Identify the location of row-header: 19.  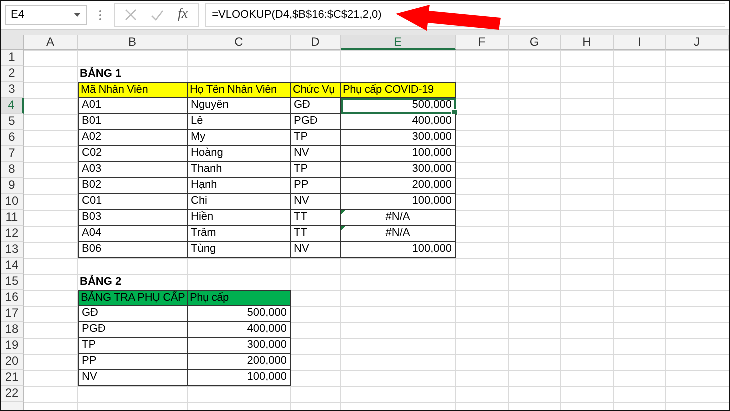
(12, 346).